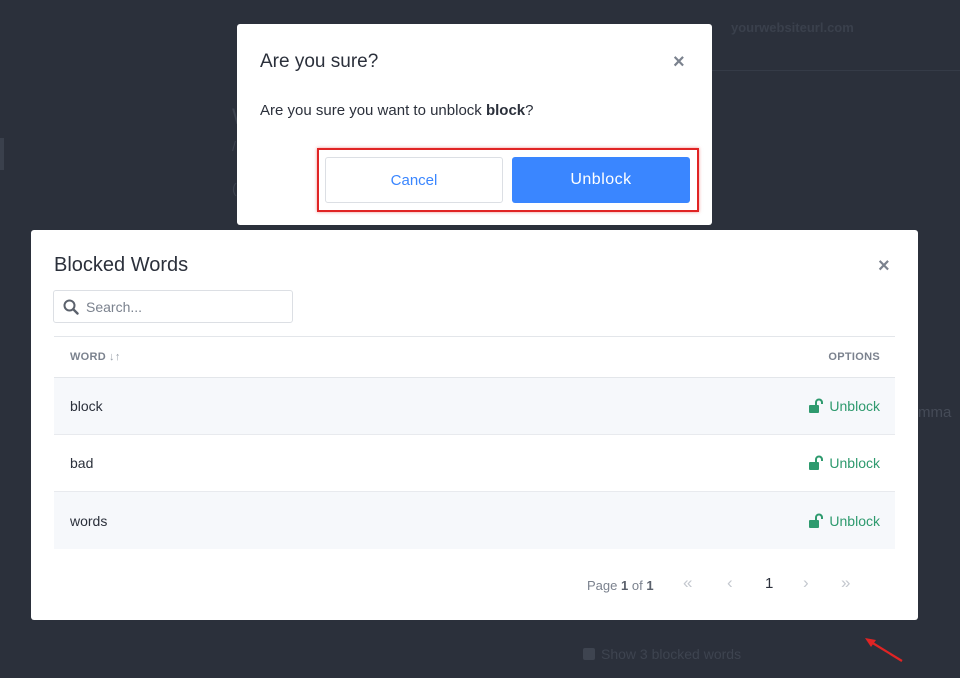  I want to click on lock-icon, so click(589, 654).